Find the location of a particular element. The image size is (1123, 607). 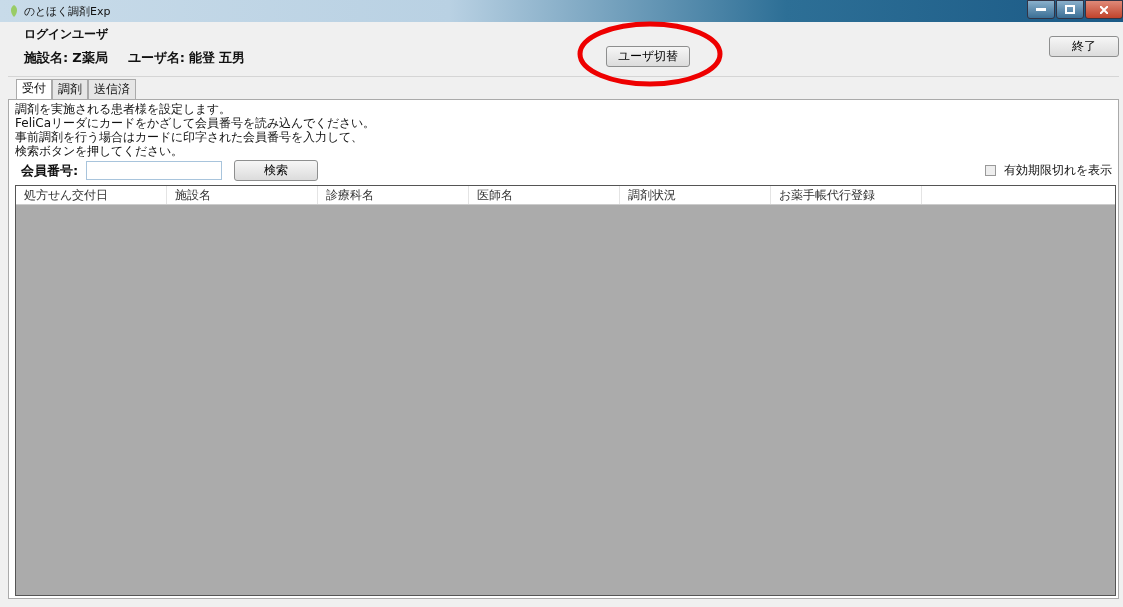

instruction-text: 検索ボタンを押してください。 is located at coordinates (99, 151).